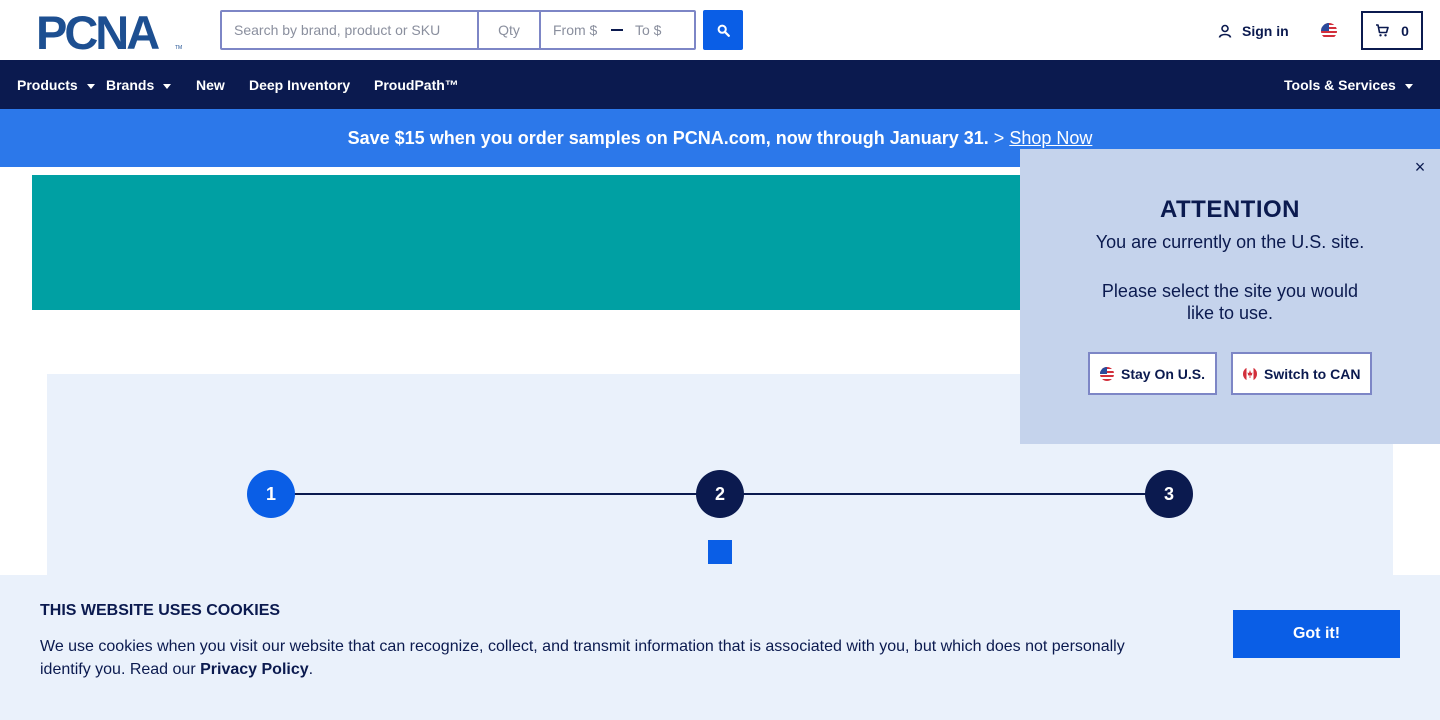 This screenshot has height=720, width=1440. What do you see at coordinates (1225, 31) in the screenshot?
I see `user-icon` at bounding box center [1225, 31].